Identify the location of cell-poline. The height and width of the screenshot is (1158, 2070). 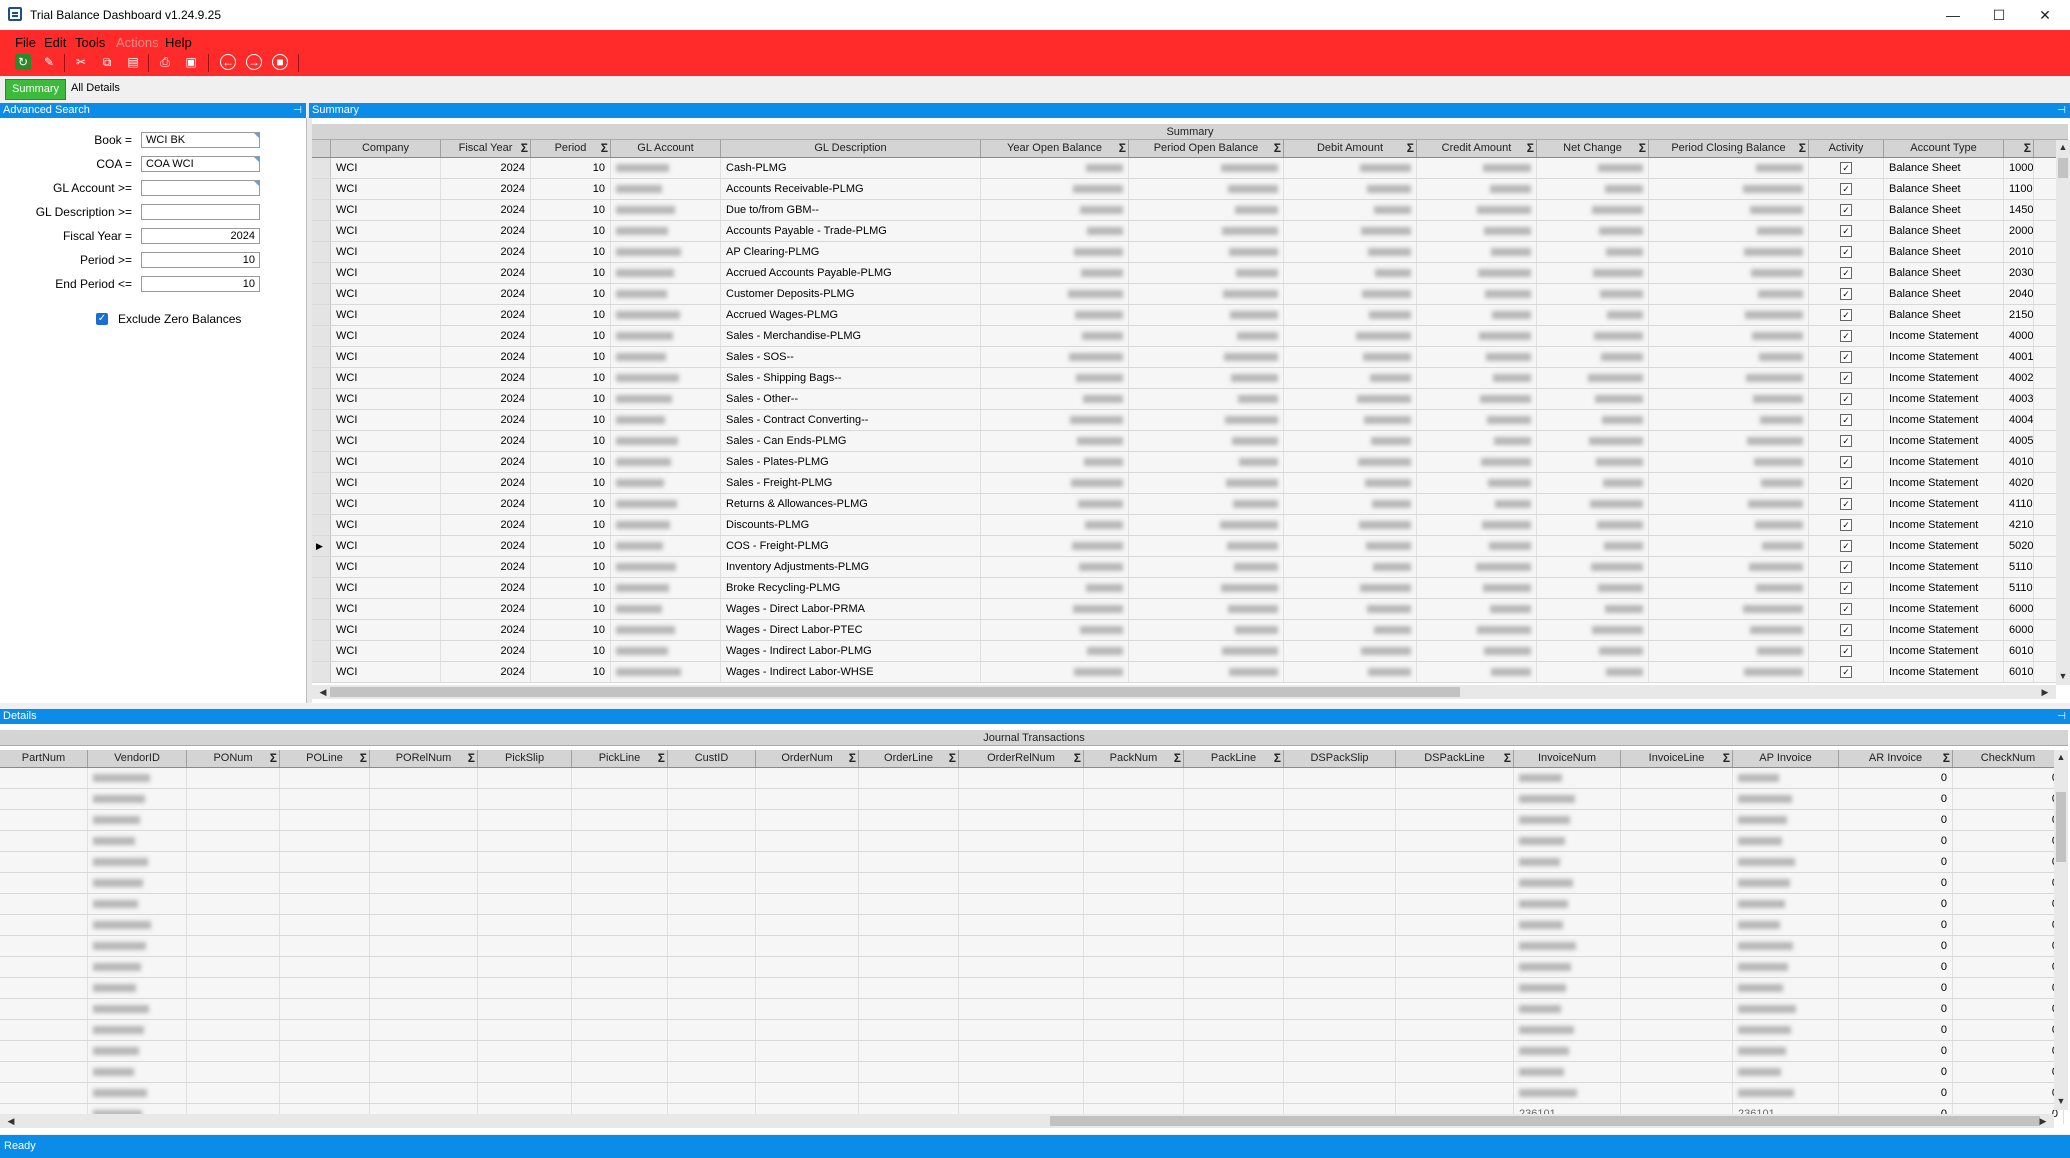
(325, 862).